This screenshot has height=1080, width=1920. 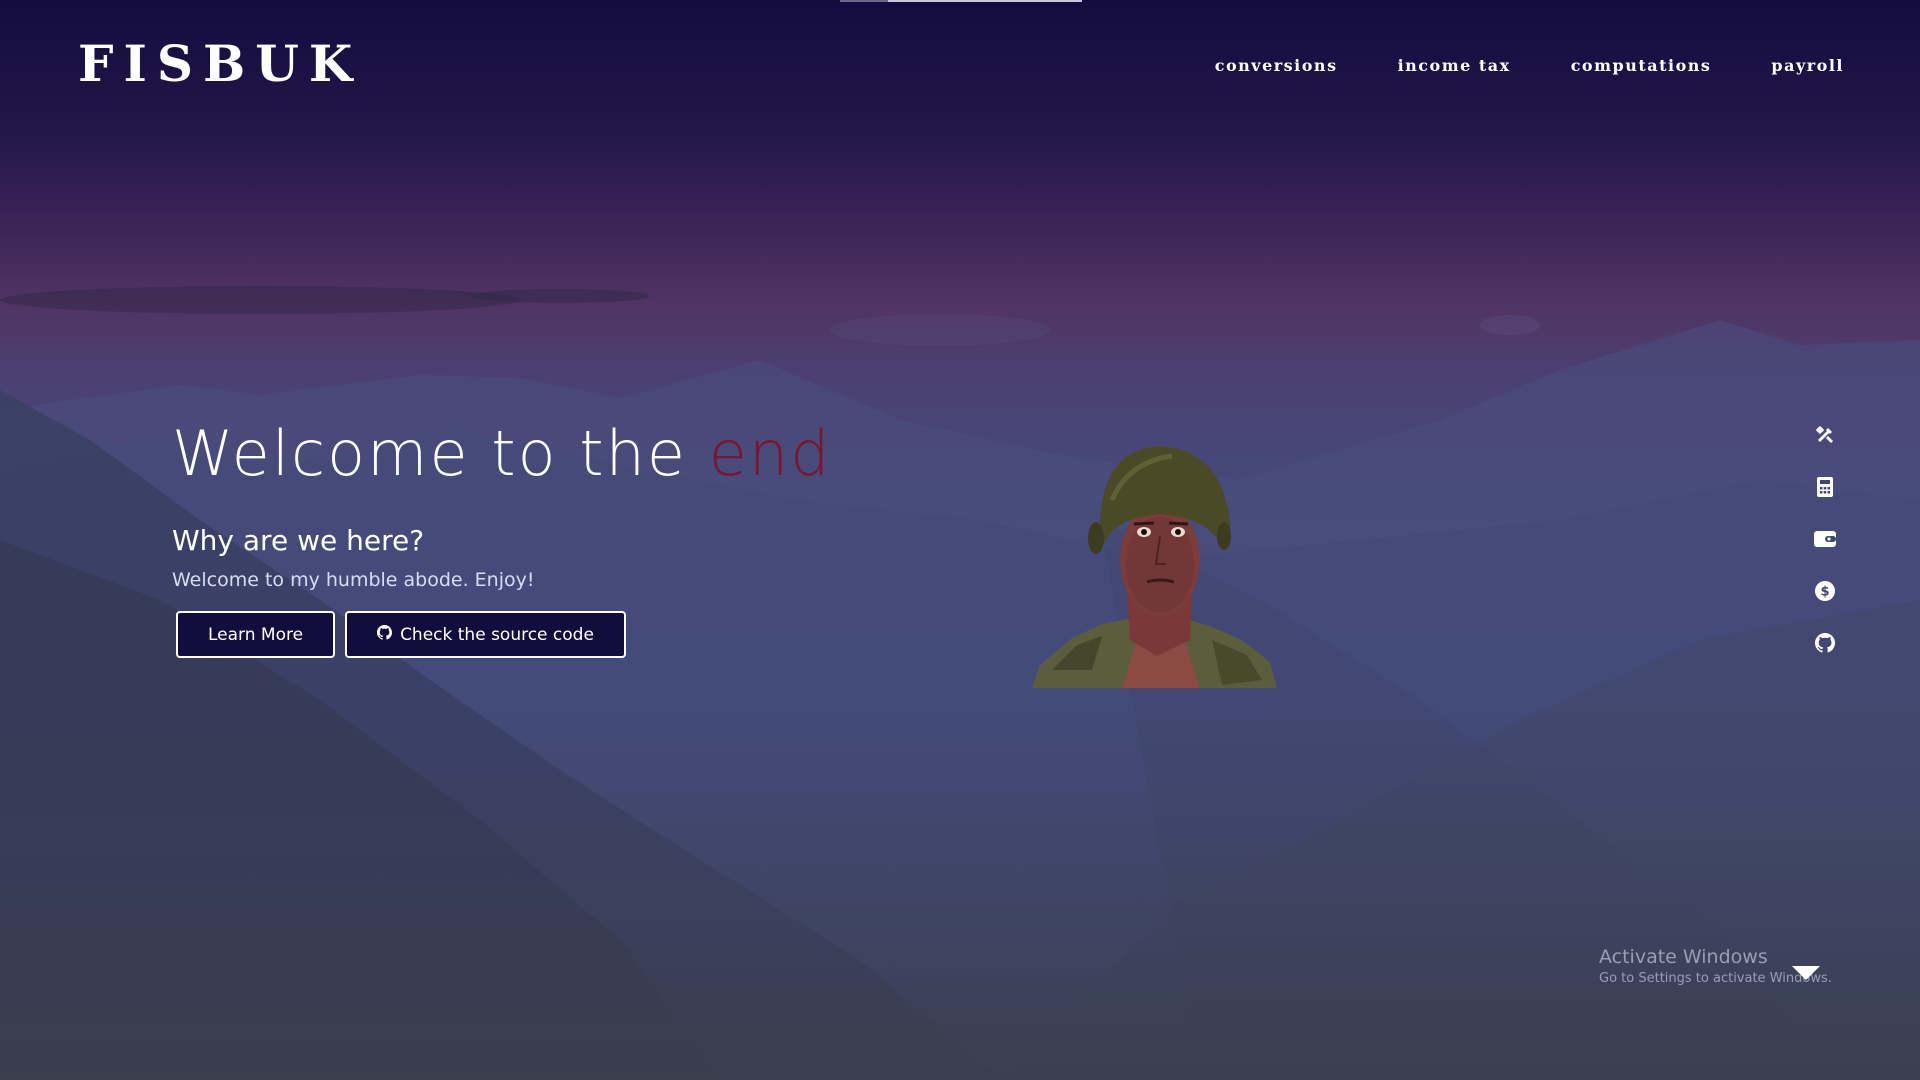 I want to click on hero-subtitle: Why are we here?, so click(x=298, y=541).